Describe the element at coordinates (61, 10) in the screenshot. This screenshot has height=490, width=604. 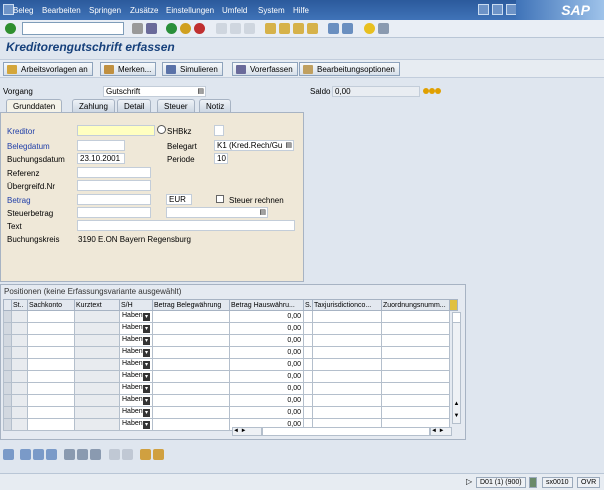
I see `menu-bearbeiten: Bearbeiten` at that location.